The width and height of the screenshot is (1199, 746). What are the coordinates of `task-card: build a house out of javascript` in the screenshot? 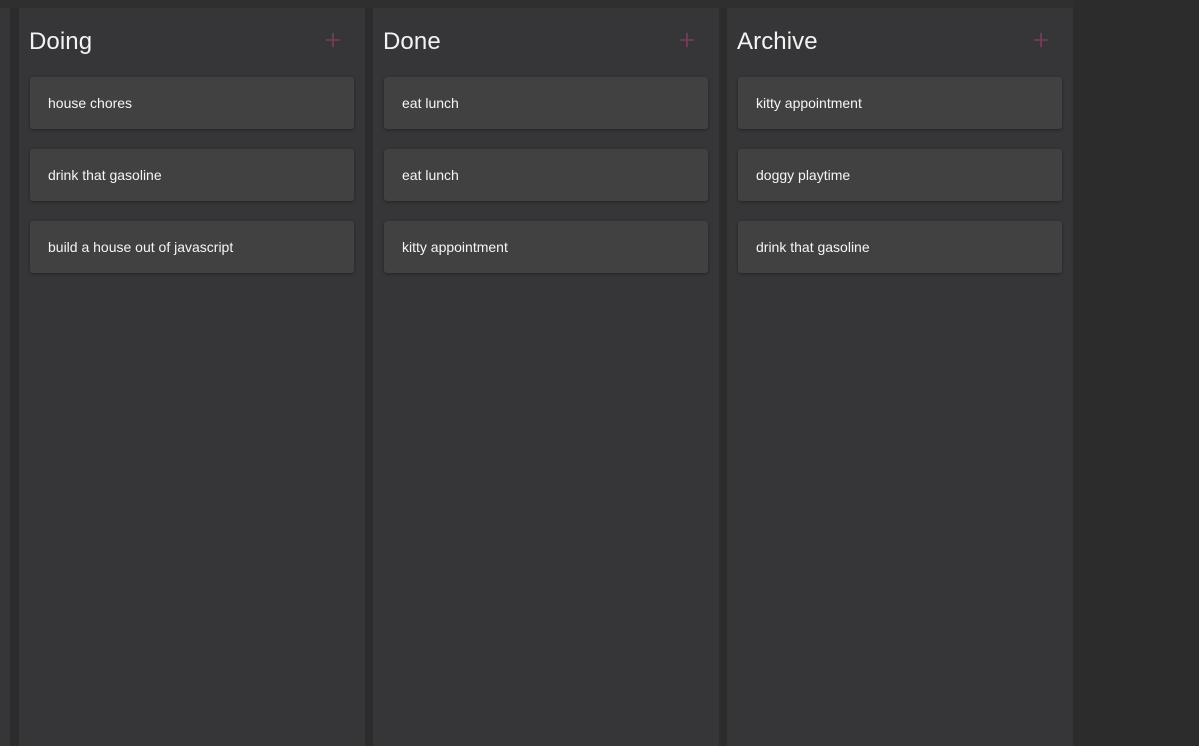 It's located at (192, 247).